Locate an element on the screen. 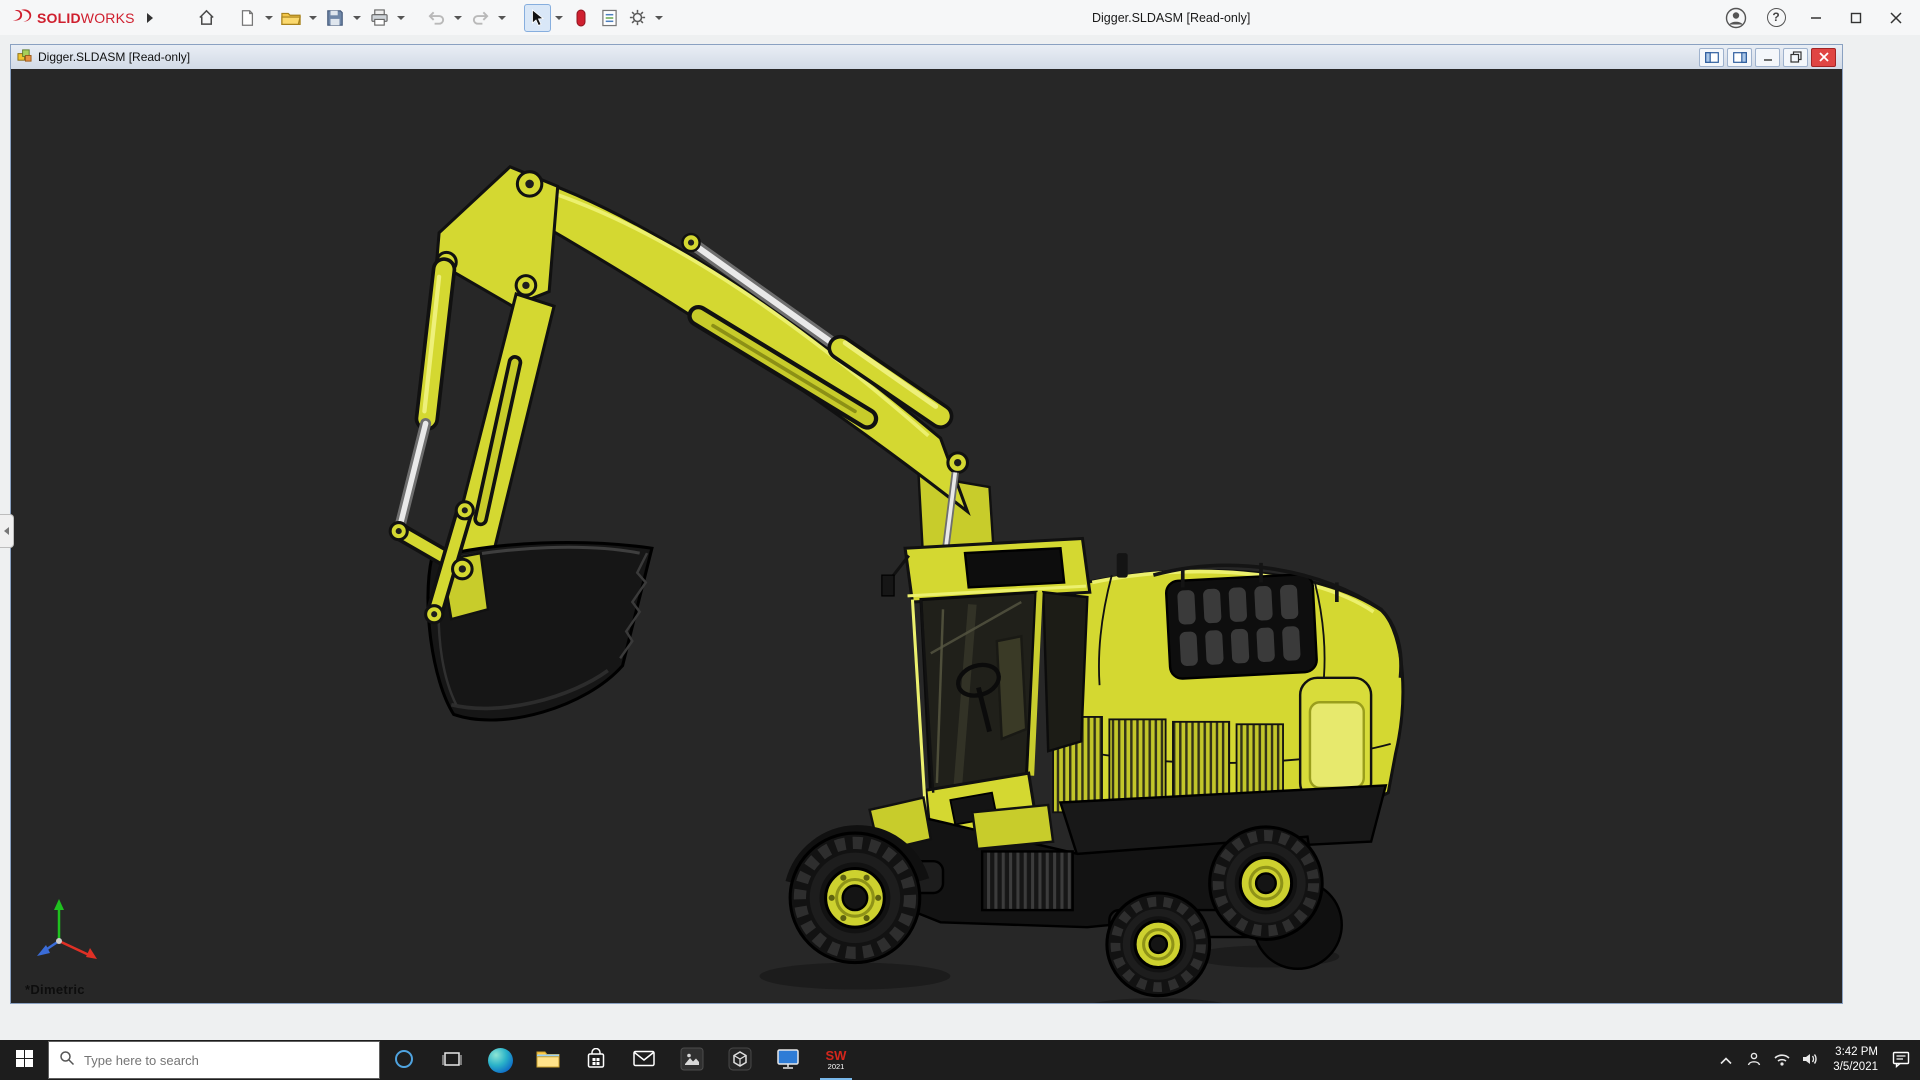 The height and width of the screenshot is (1080, 1920). taskbar-search is located at coordinates (214, 1060).